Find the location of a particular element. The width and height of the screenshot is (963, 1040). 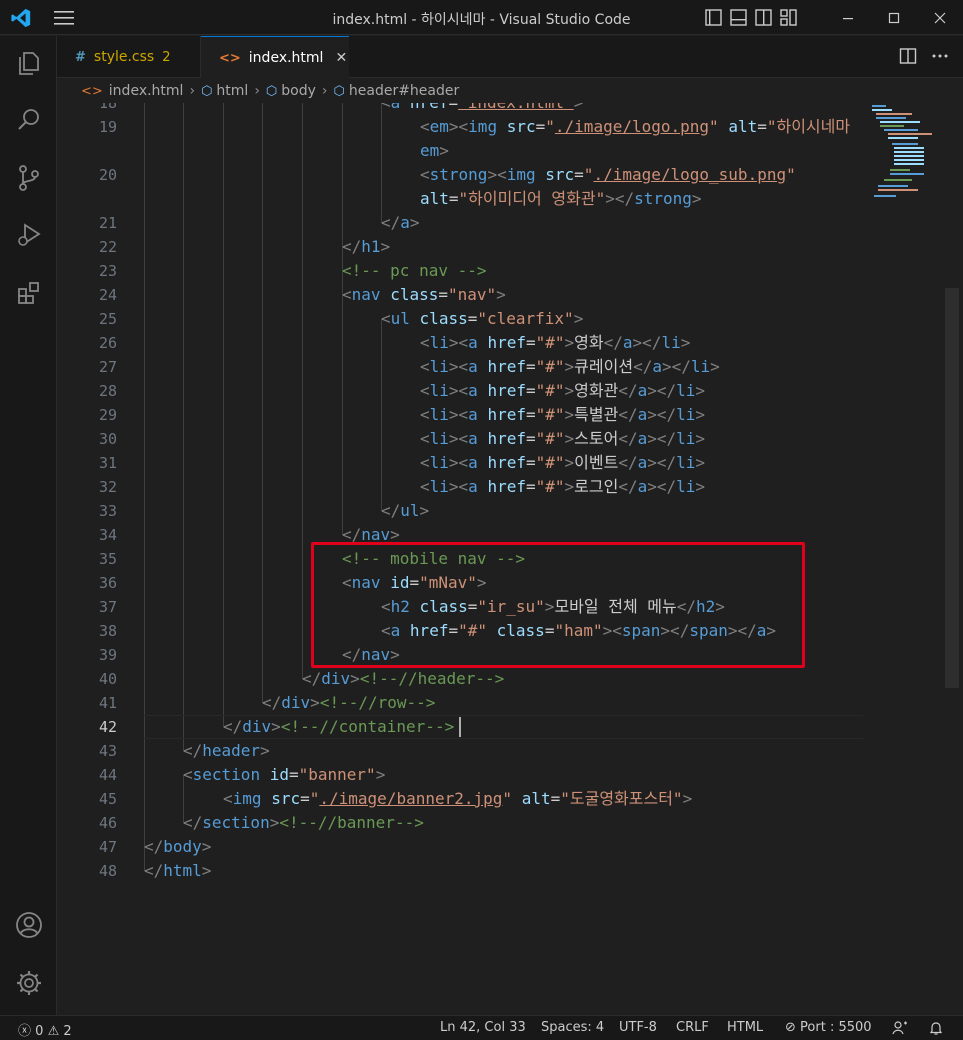

code-line-33: </ul> is located at coordinates (405, 510).